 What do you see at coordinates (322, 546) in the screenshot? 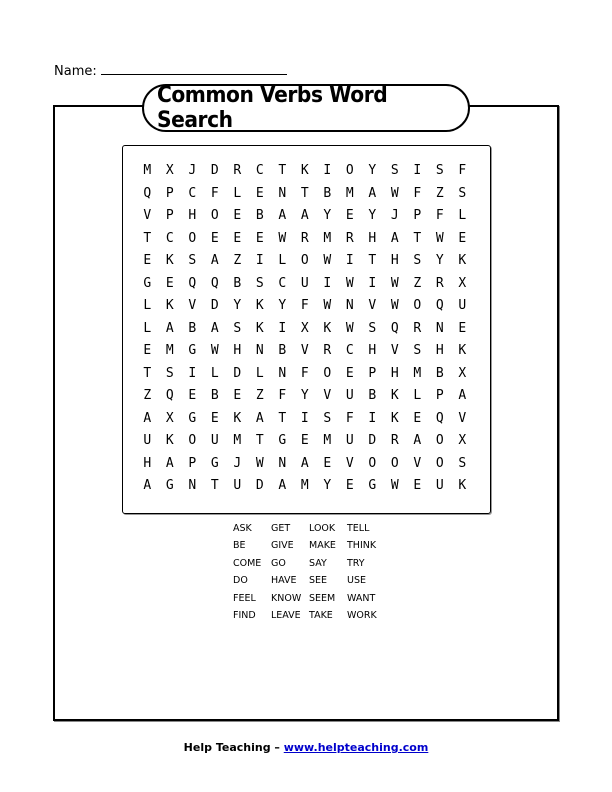
I see `word-list-item: MAKE` at bounding box center [322, 546].